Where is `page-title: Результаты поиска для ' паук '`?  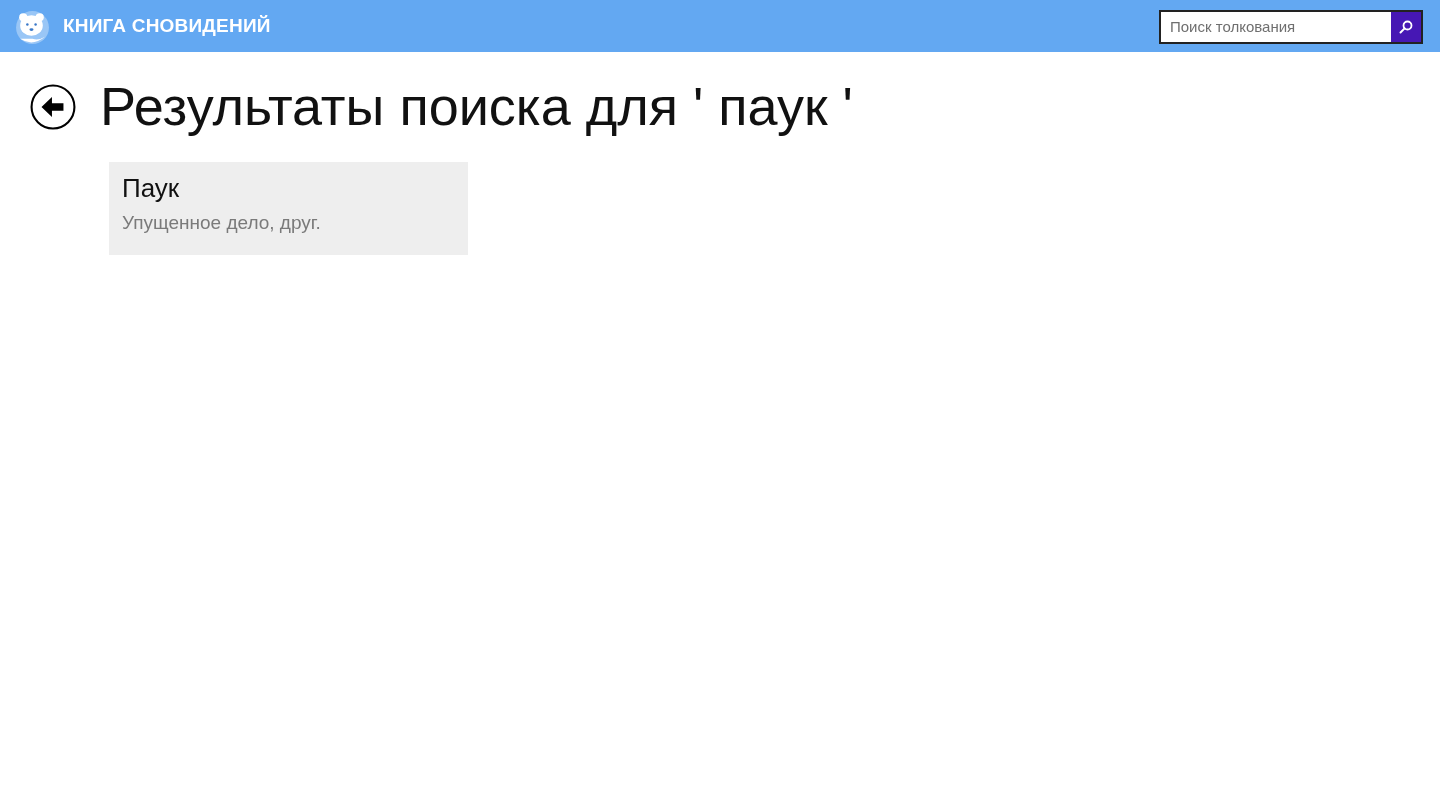
page-title: Результаты поиска для ' паук ' is located at coordinates (476, 107).